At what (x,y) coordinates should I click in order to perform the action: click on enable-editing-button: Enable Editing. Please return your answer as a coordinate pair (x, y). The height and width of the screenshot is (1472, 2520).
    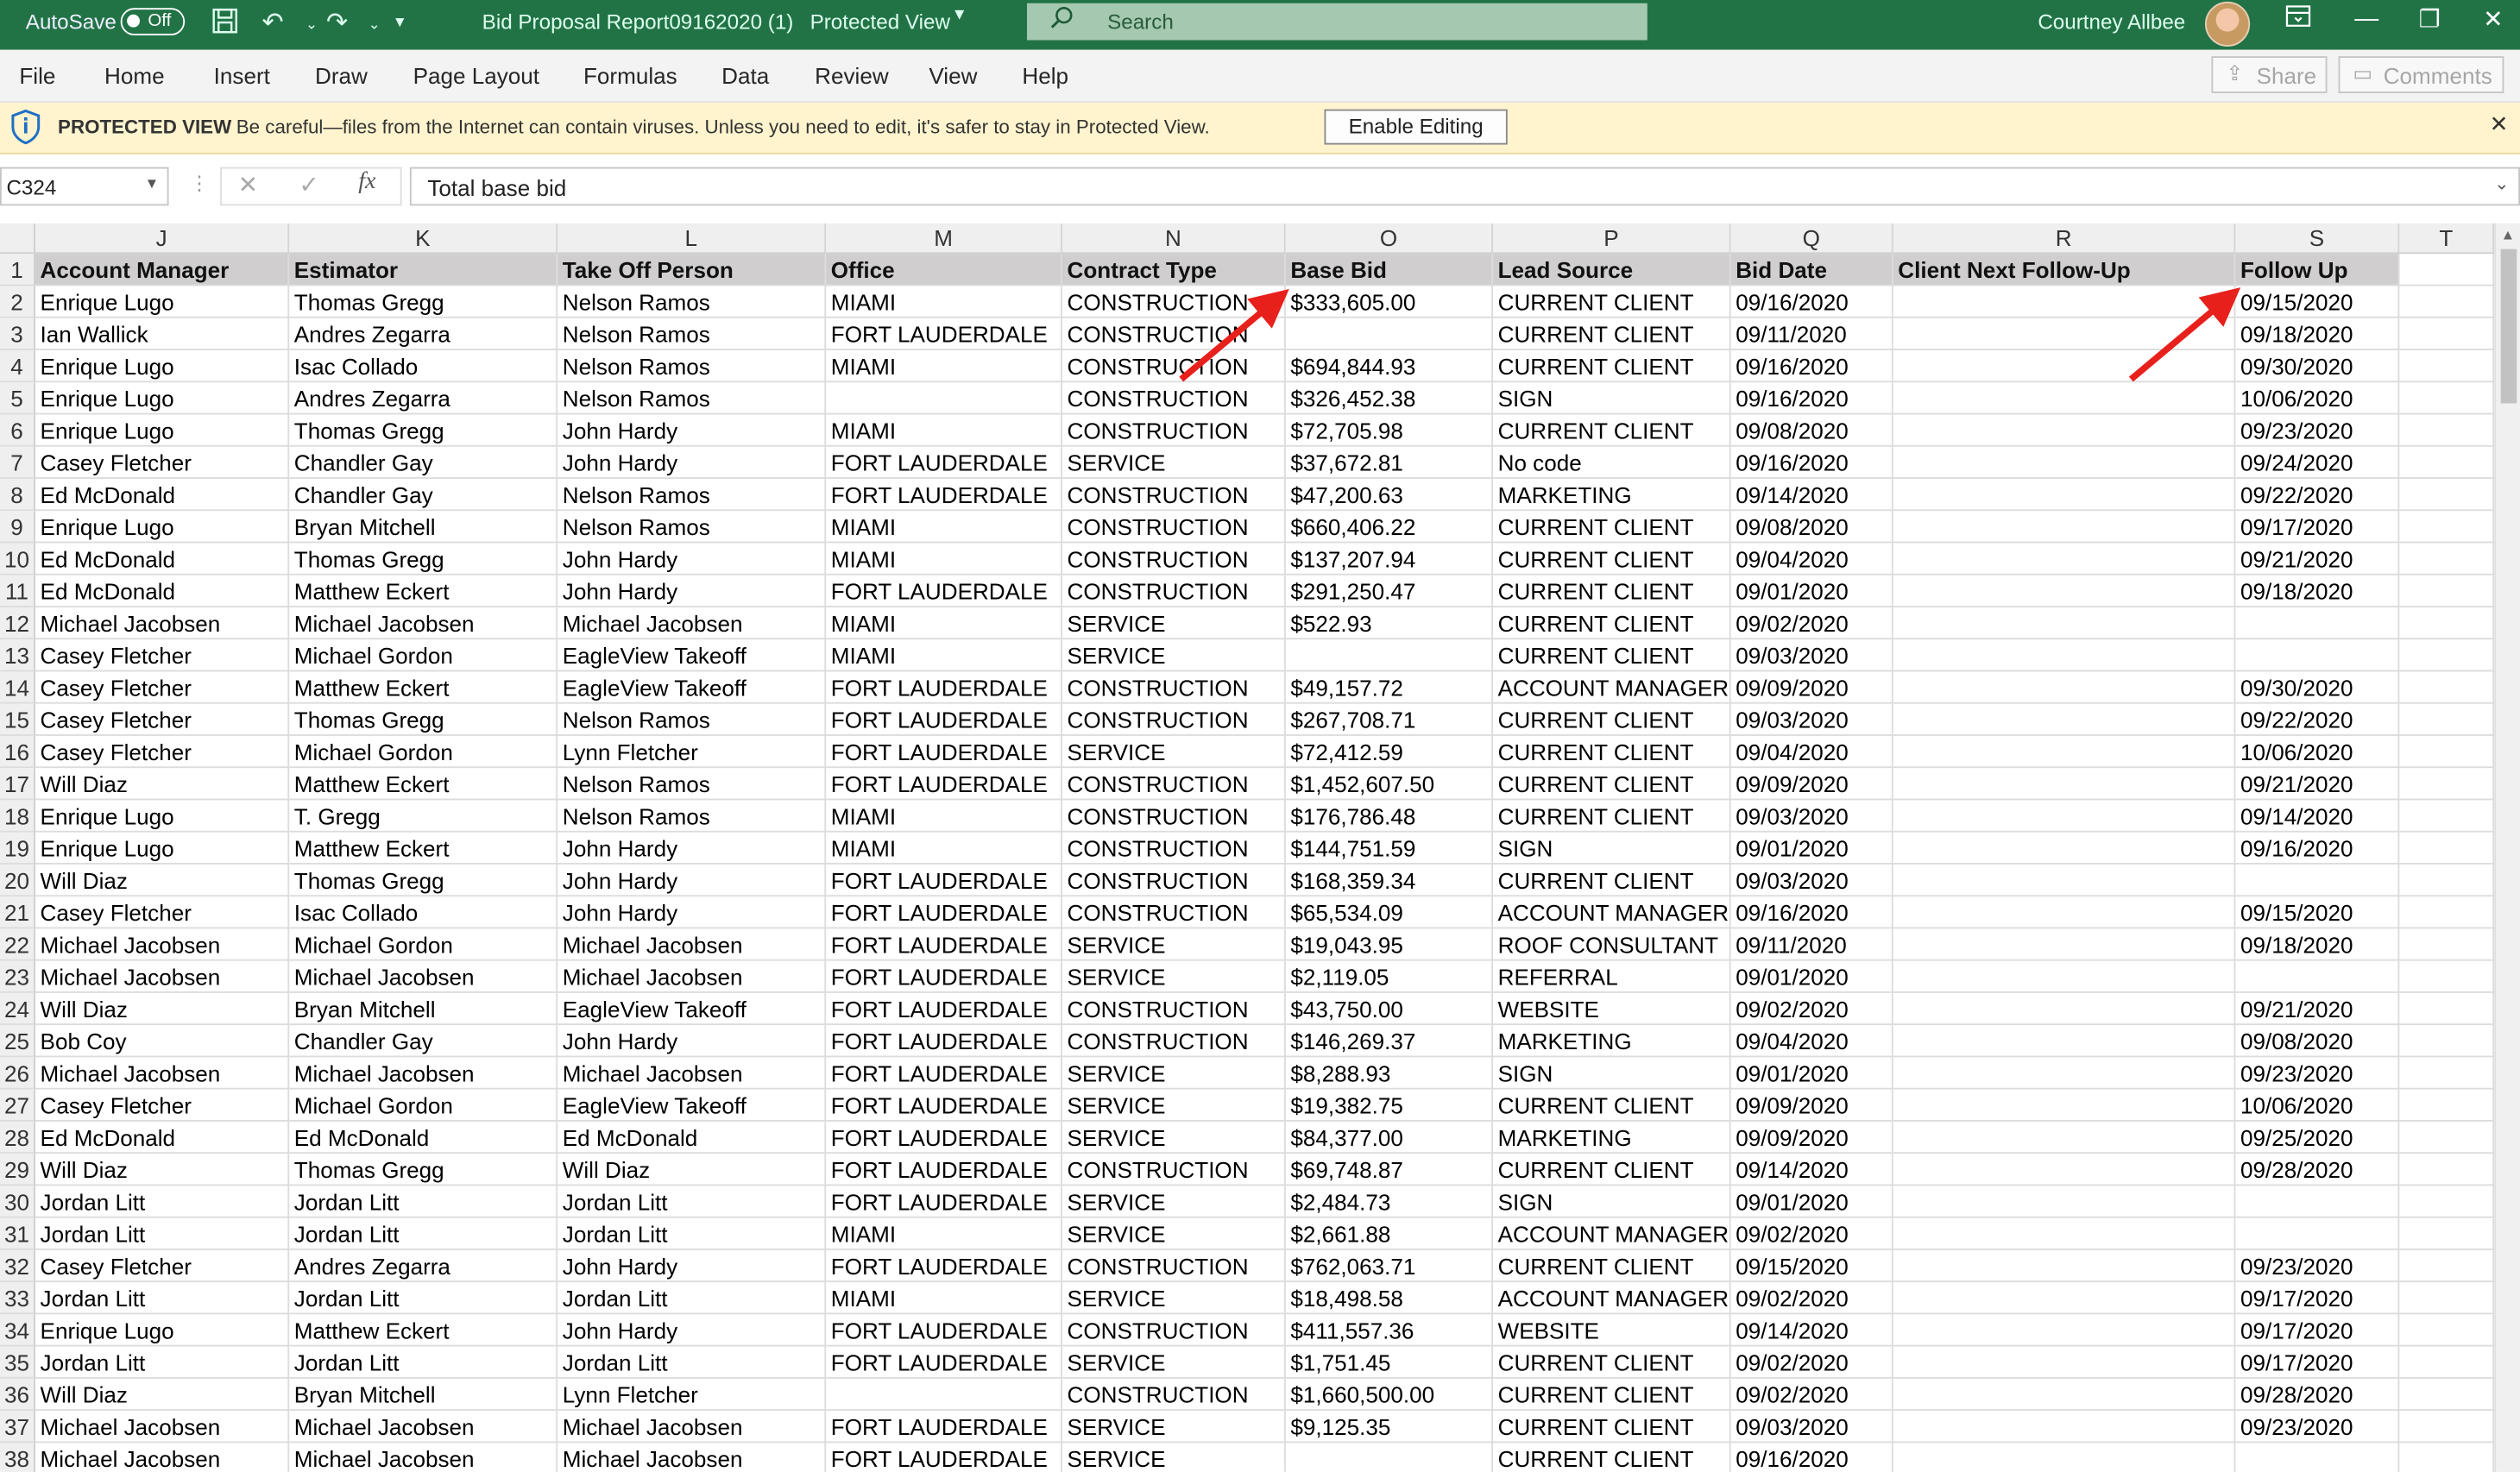
    Looking at the image, I should click on (1416, 127).